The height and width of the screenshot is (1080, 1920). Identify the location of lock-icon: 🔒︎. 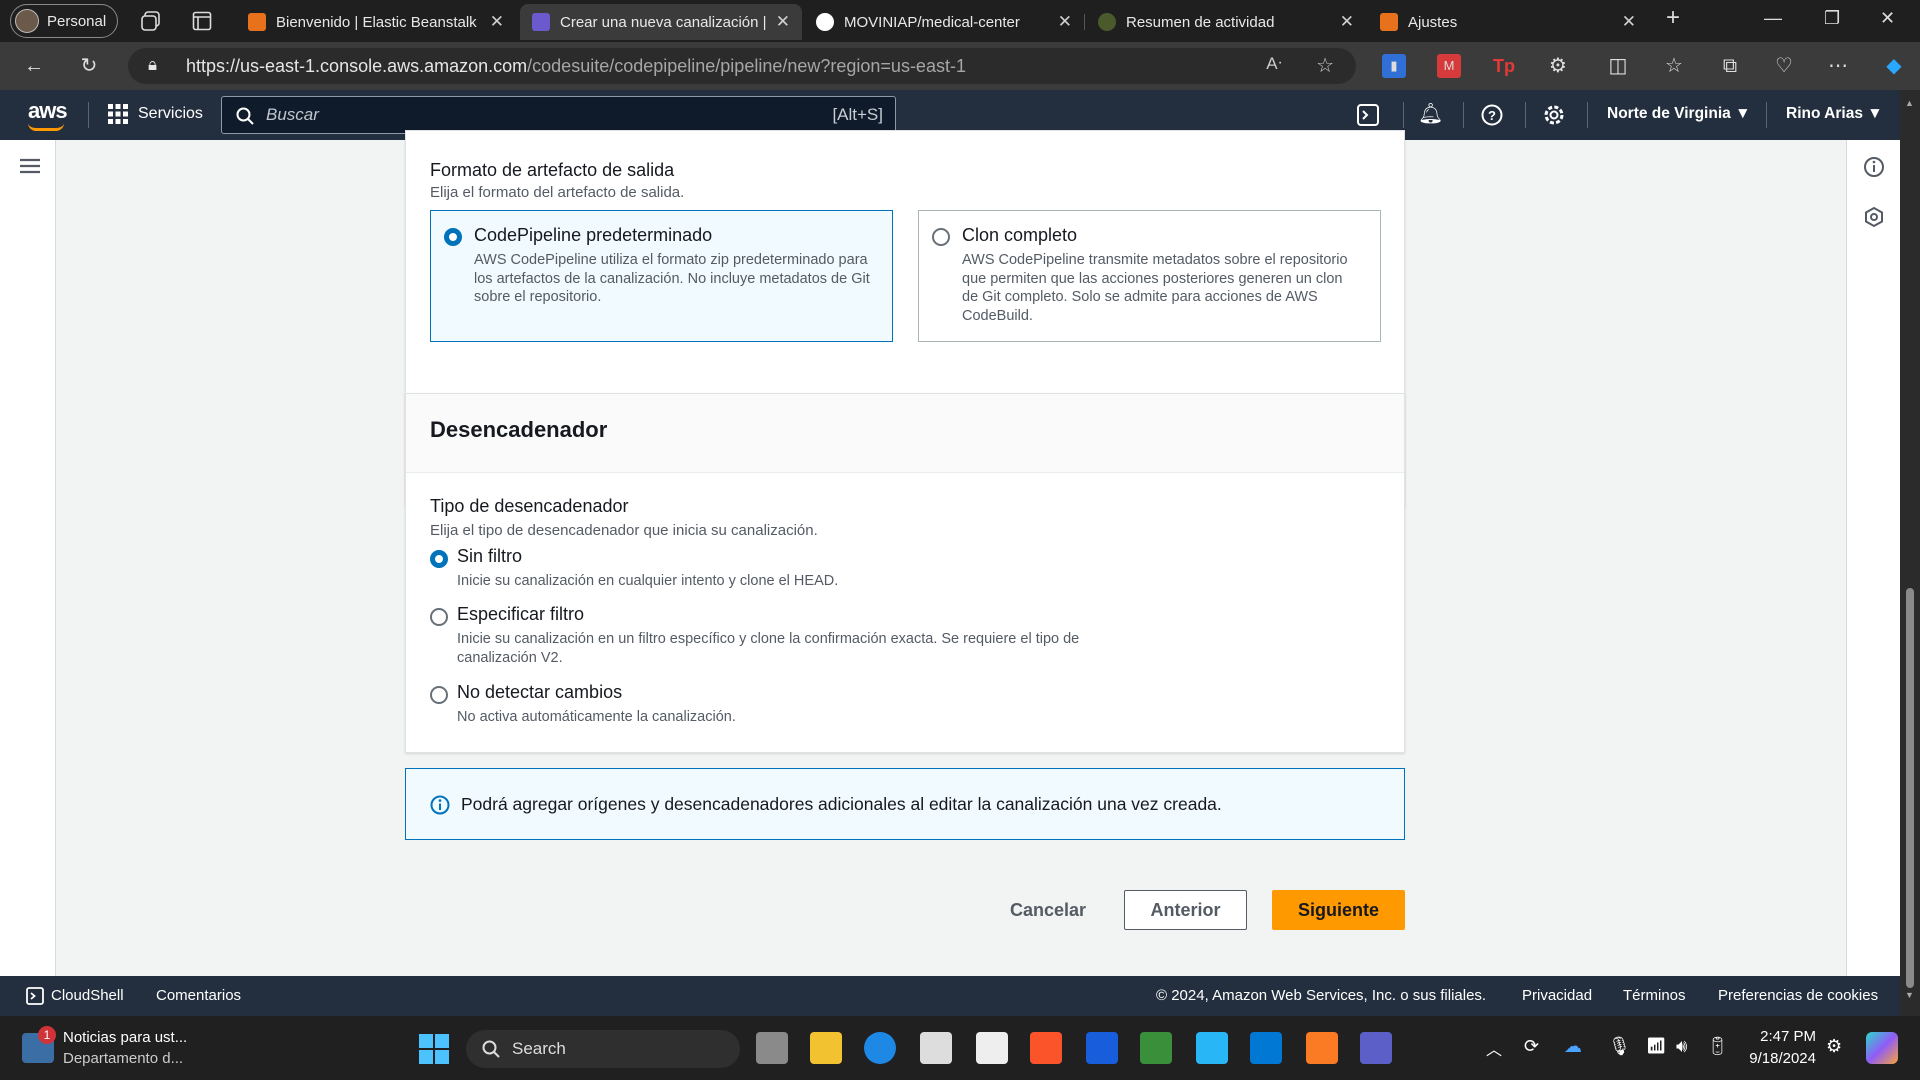
(152, 65).